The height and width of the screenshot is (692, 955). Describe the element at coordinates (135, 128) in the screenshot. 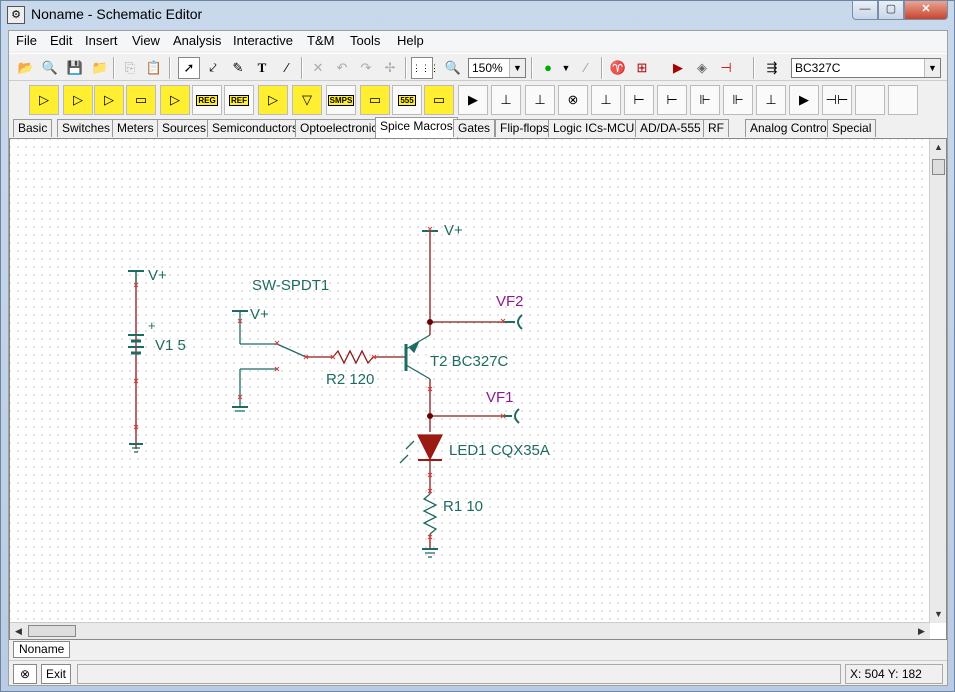

I see `tab-meters: Meters` at that location.